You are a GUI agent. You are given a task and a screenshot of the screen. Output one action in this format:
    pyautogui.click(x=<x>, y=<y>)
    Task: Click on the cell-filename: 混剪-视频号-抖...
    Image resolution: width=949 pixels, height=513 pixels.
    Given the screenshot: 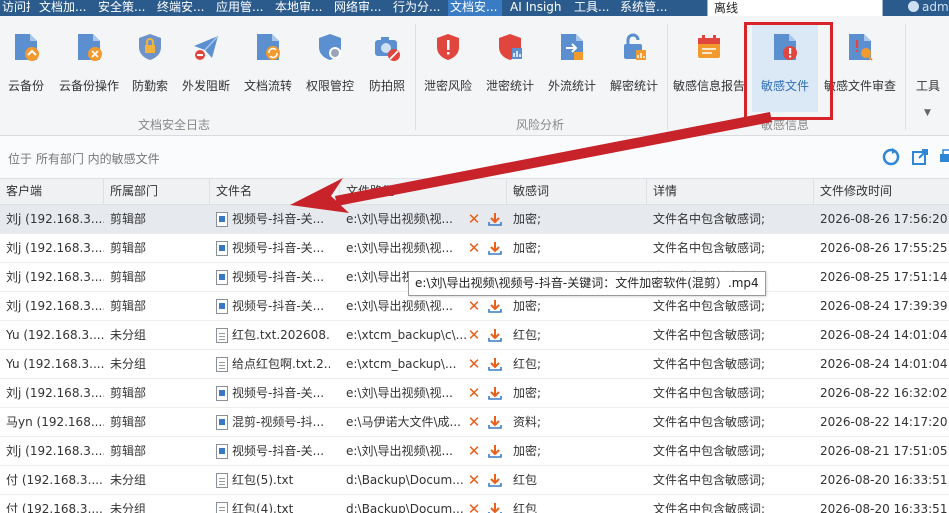 What is the action you would take?
    pyautogui.click(x=278, y=422)
    